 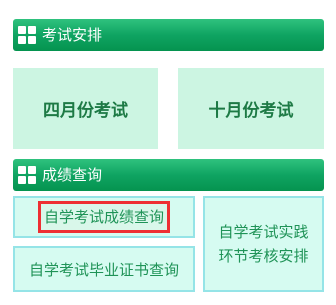 I want to click on practice-label-line1: 自学考试实践, so click(x=263, y=232).